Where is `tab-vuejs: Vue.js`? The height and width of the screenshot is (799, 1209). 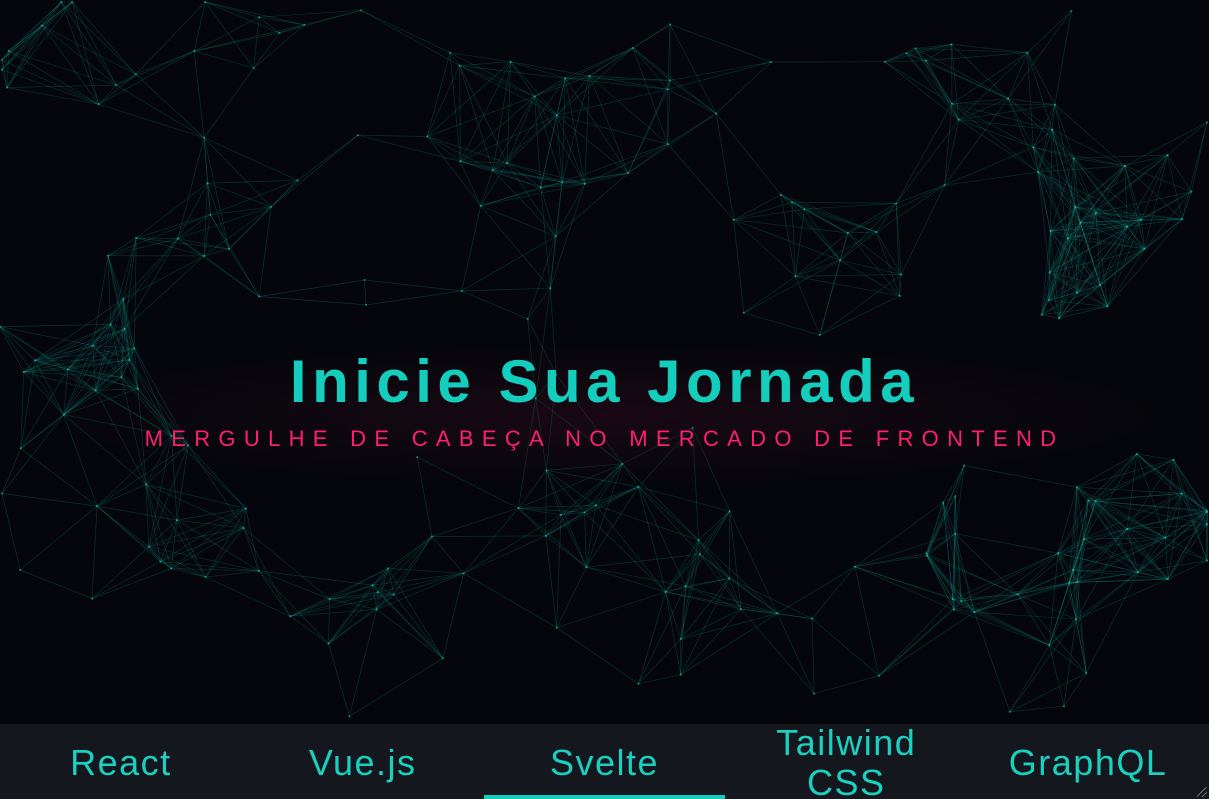
tab-vuejs: Vue.js is located at coordinates (363, 761).